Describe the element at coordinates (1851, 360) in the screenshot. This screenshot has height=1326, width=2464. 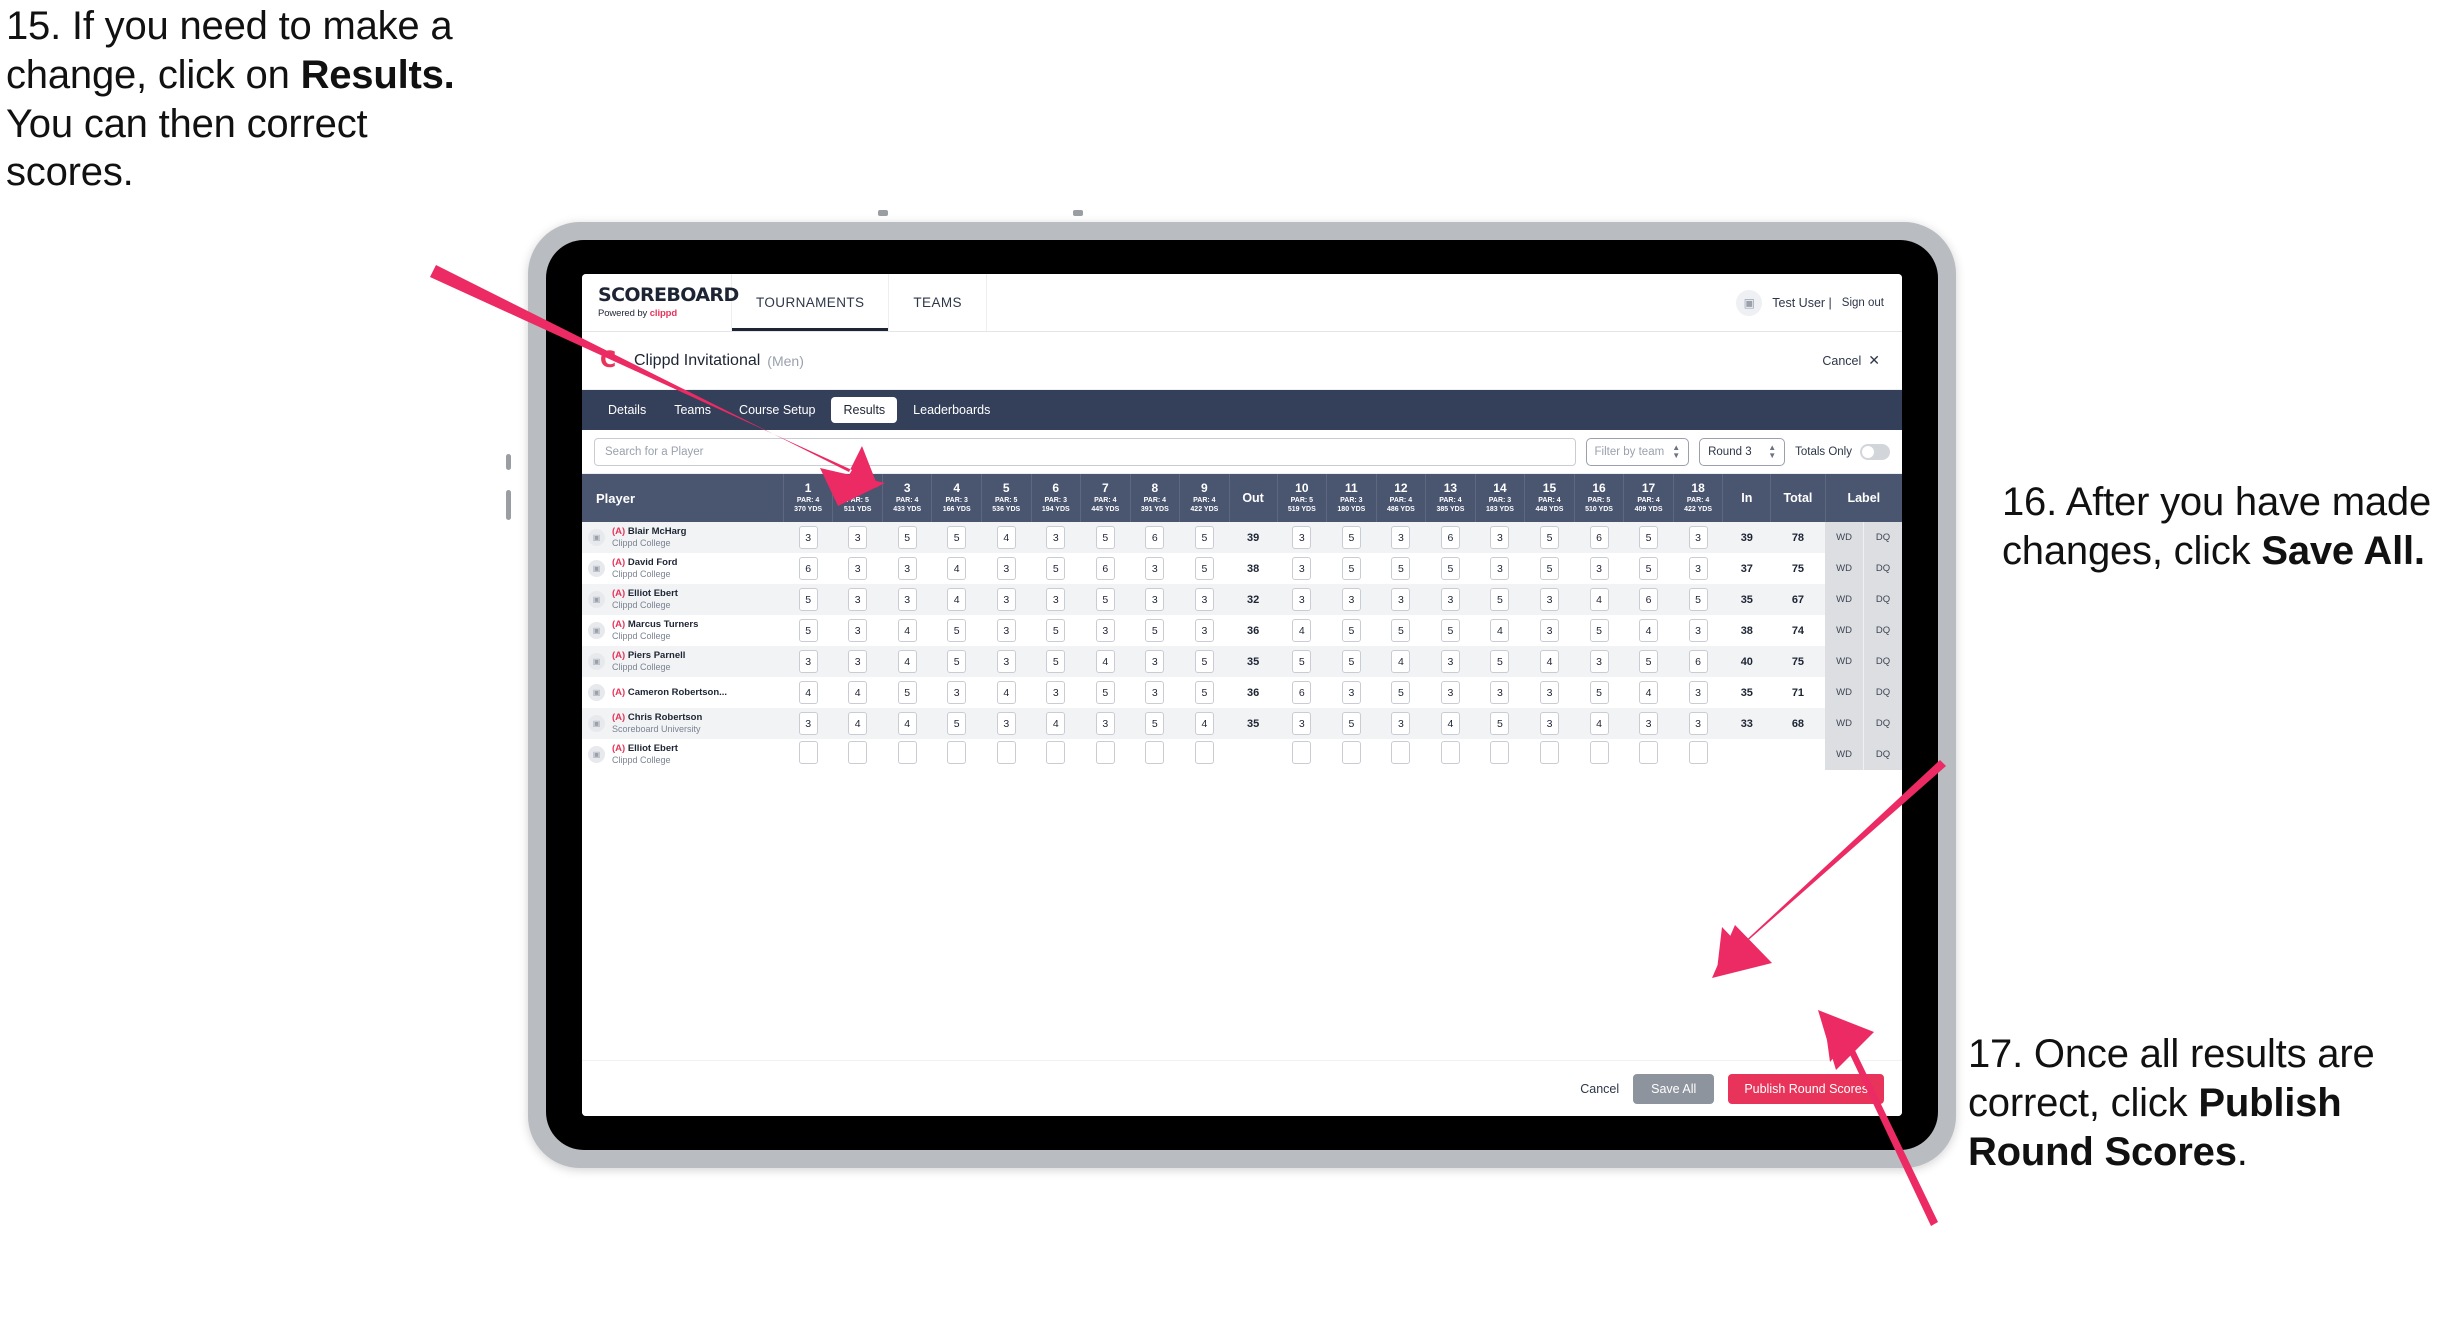
I see `header-cancel-button: Cancel ✕` at that location.